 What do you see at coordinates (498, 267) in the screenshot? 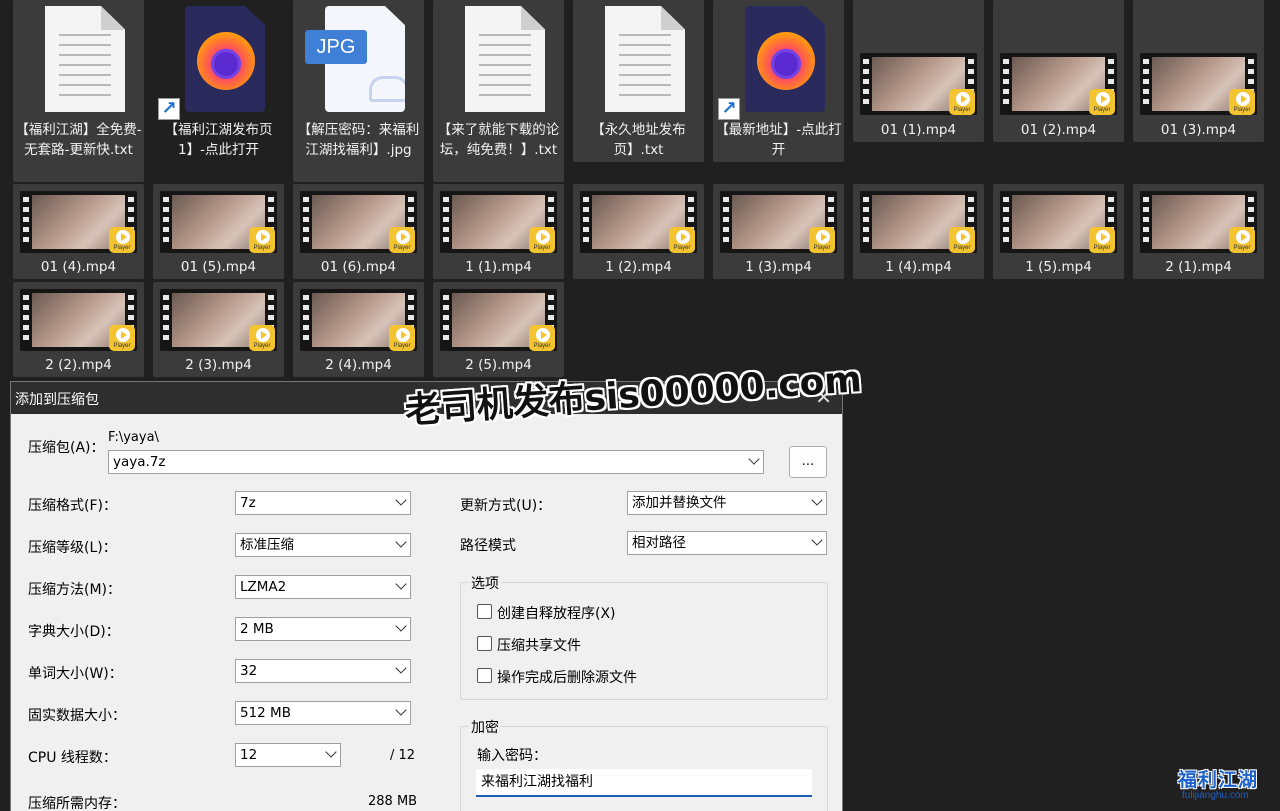
I see `file-name: 1 (1).mp4` at bounding box center [498, 267].